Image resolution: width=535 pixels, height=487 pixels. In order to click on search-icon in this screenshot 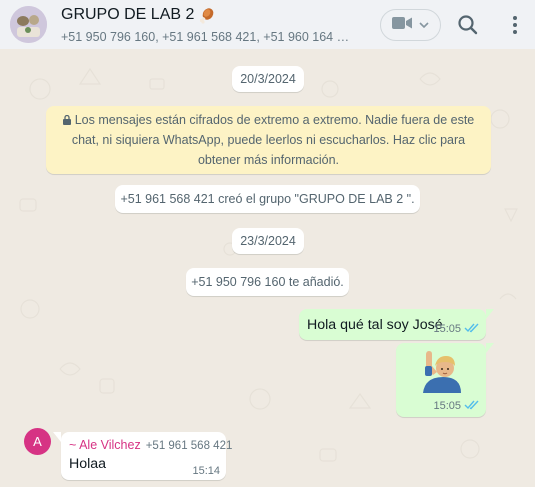, I will do `click(468, 28)`.